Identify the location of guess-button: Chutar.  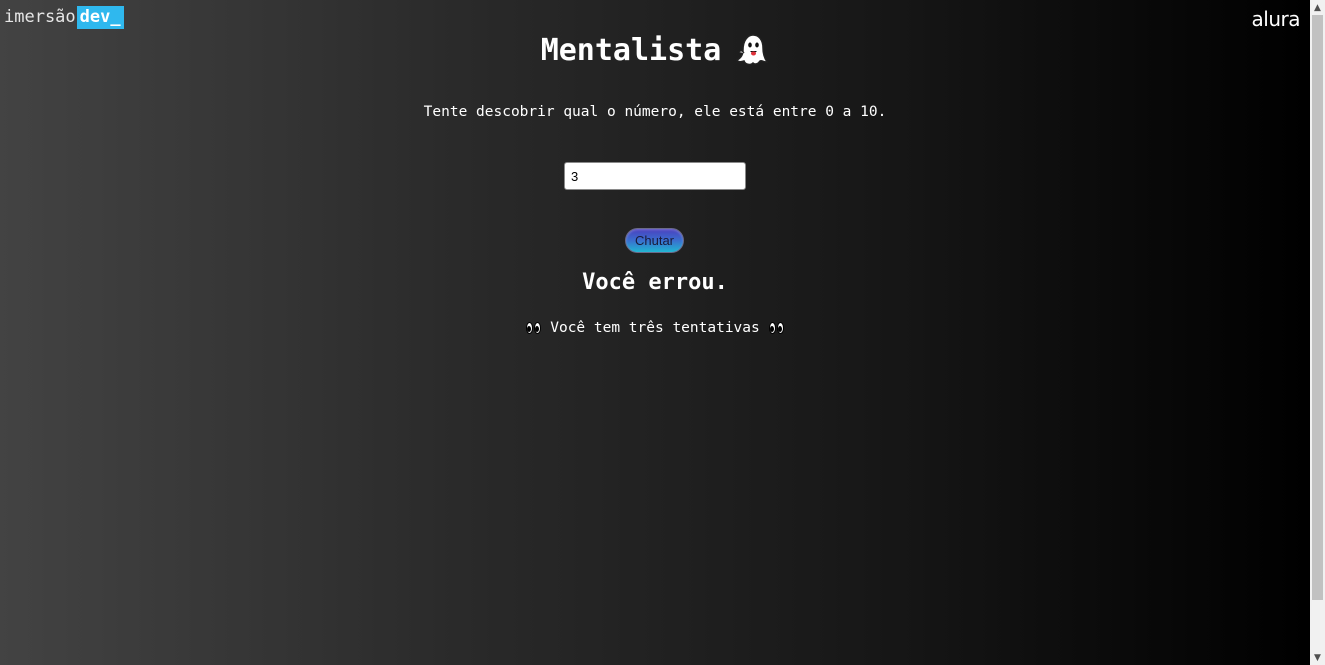
(654, 240).